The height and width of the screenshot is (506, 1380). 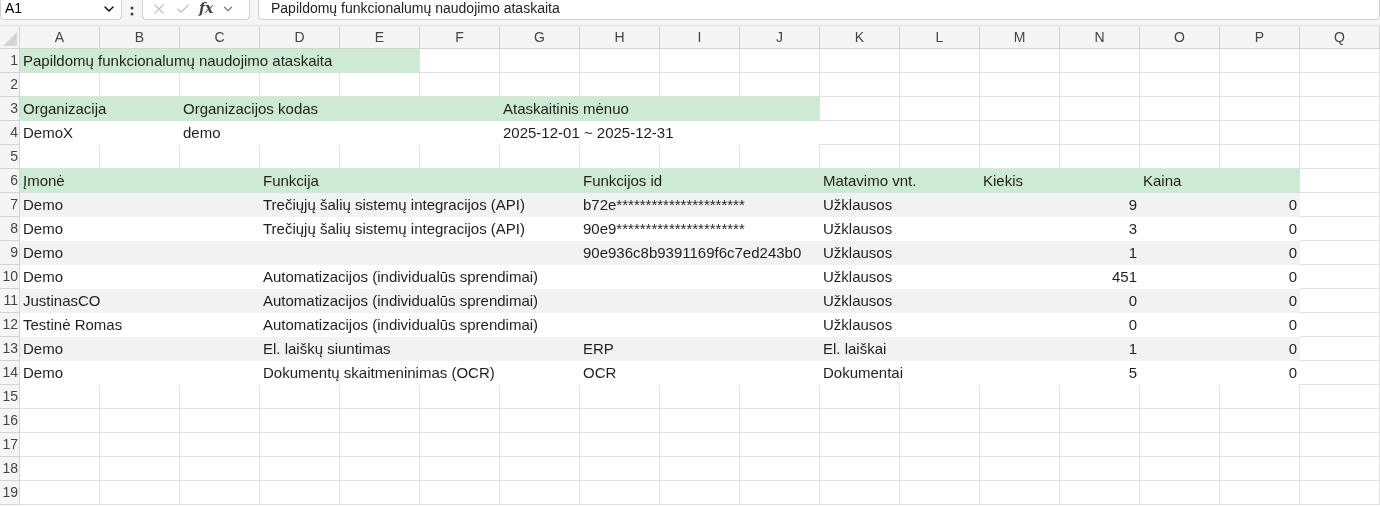 I want to click on row-number: 1, so click(x=14, y=60).